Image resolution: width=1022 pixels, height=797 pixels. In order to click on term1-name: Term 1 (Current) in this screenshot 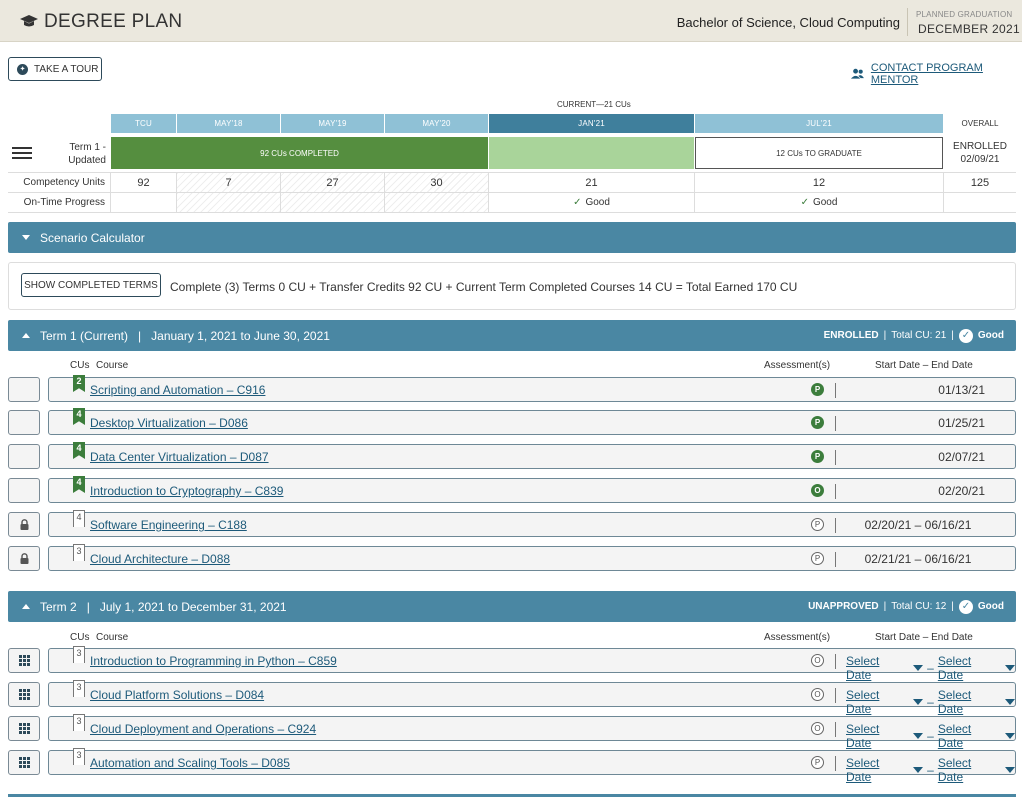, I will do `click(84, 335)`.